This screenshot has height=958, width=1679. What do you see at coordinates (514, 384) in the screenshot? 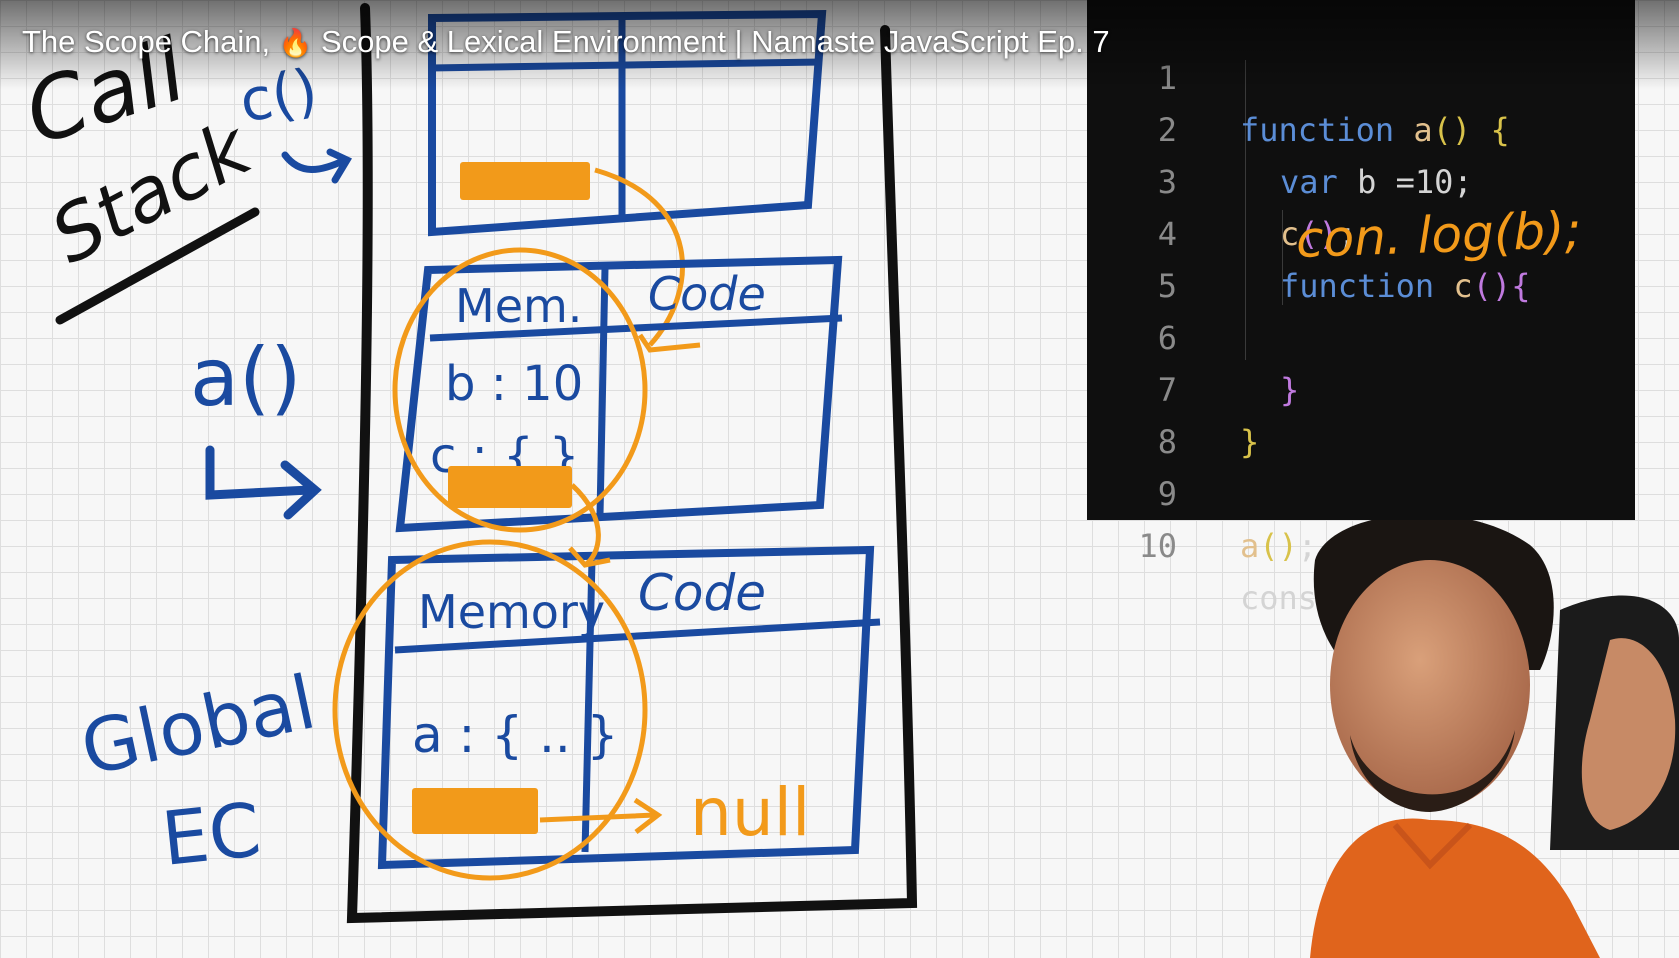
I see `b-memory-entry: b : 10` at bounding box center [514, 384].